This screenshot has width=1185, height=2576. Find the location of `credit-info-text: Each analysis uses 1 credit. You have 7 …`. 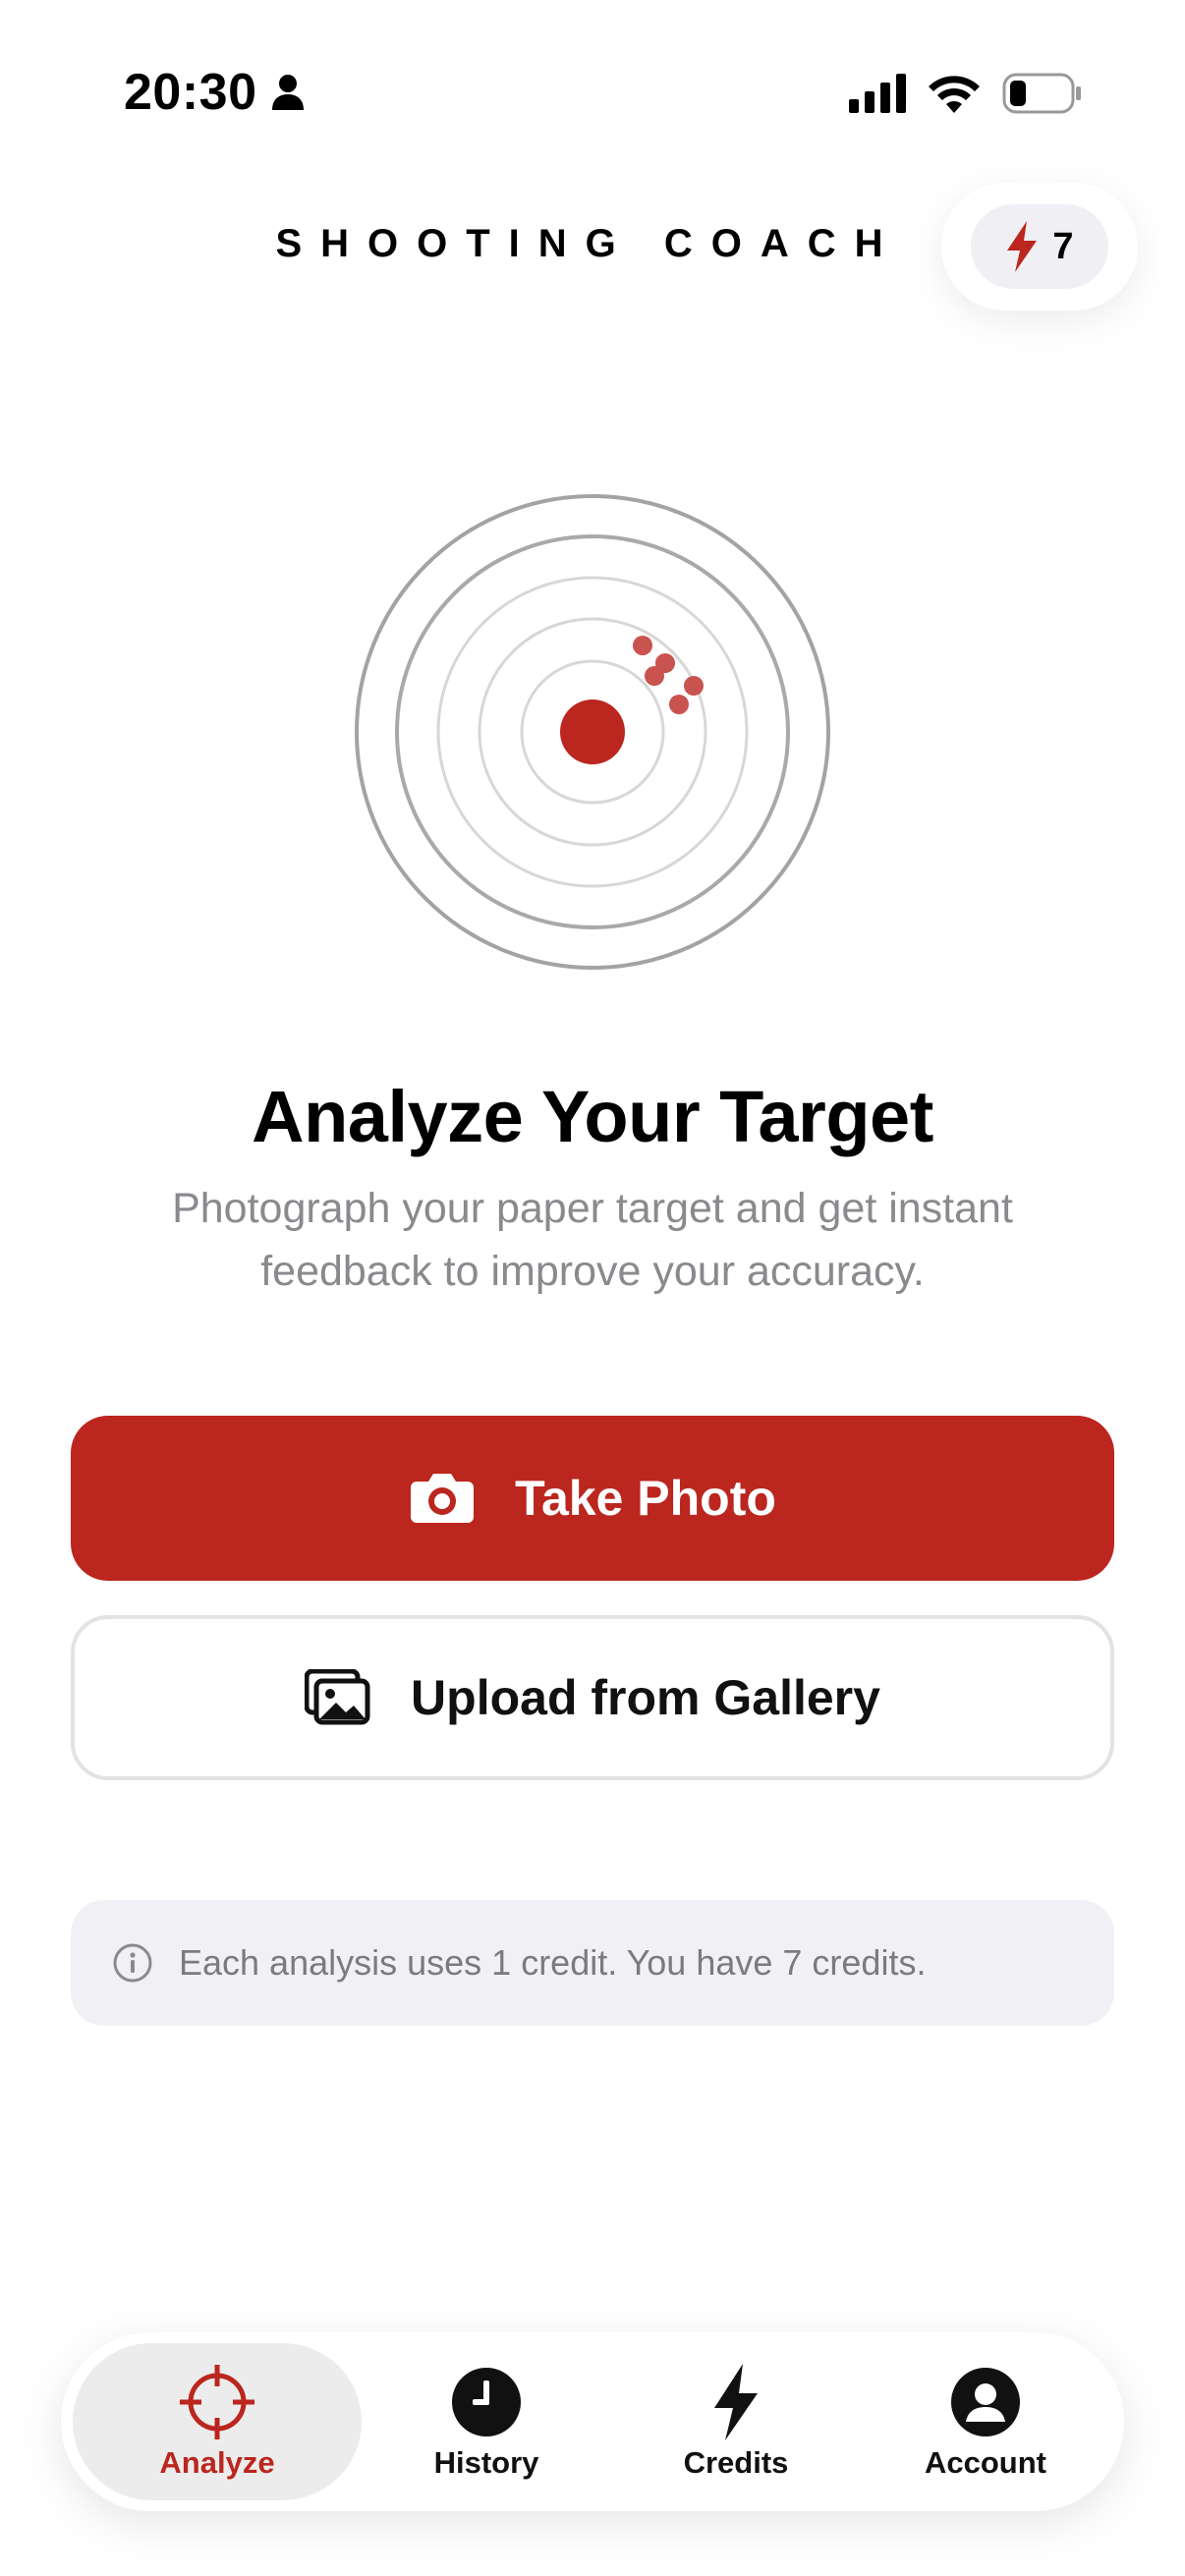

credit-info-text: Each analysis uses 1 credit. You have 7 … is located at coordinates (553, 1962).